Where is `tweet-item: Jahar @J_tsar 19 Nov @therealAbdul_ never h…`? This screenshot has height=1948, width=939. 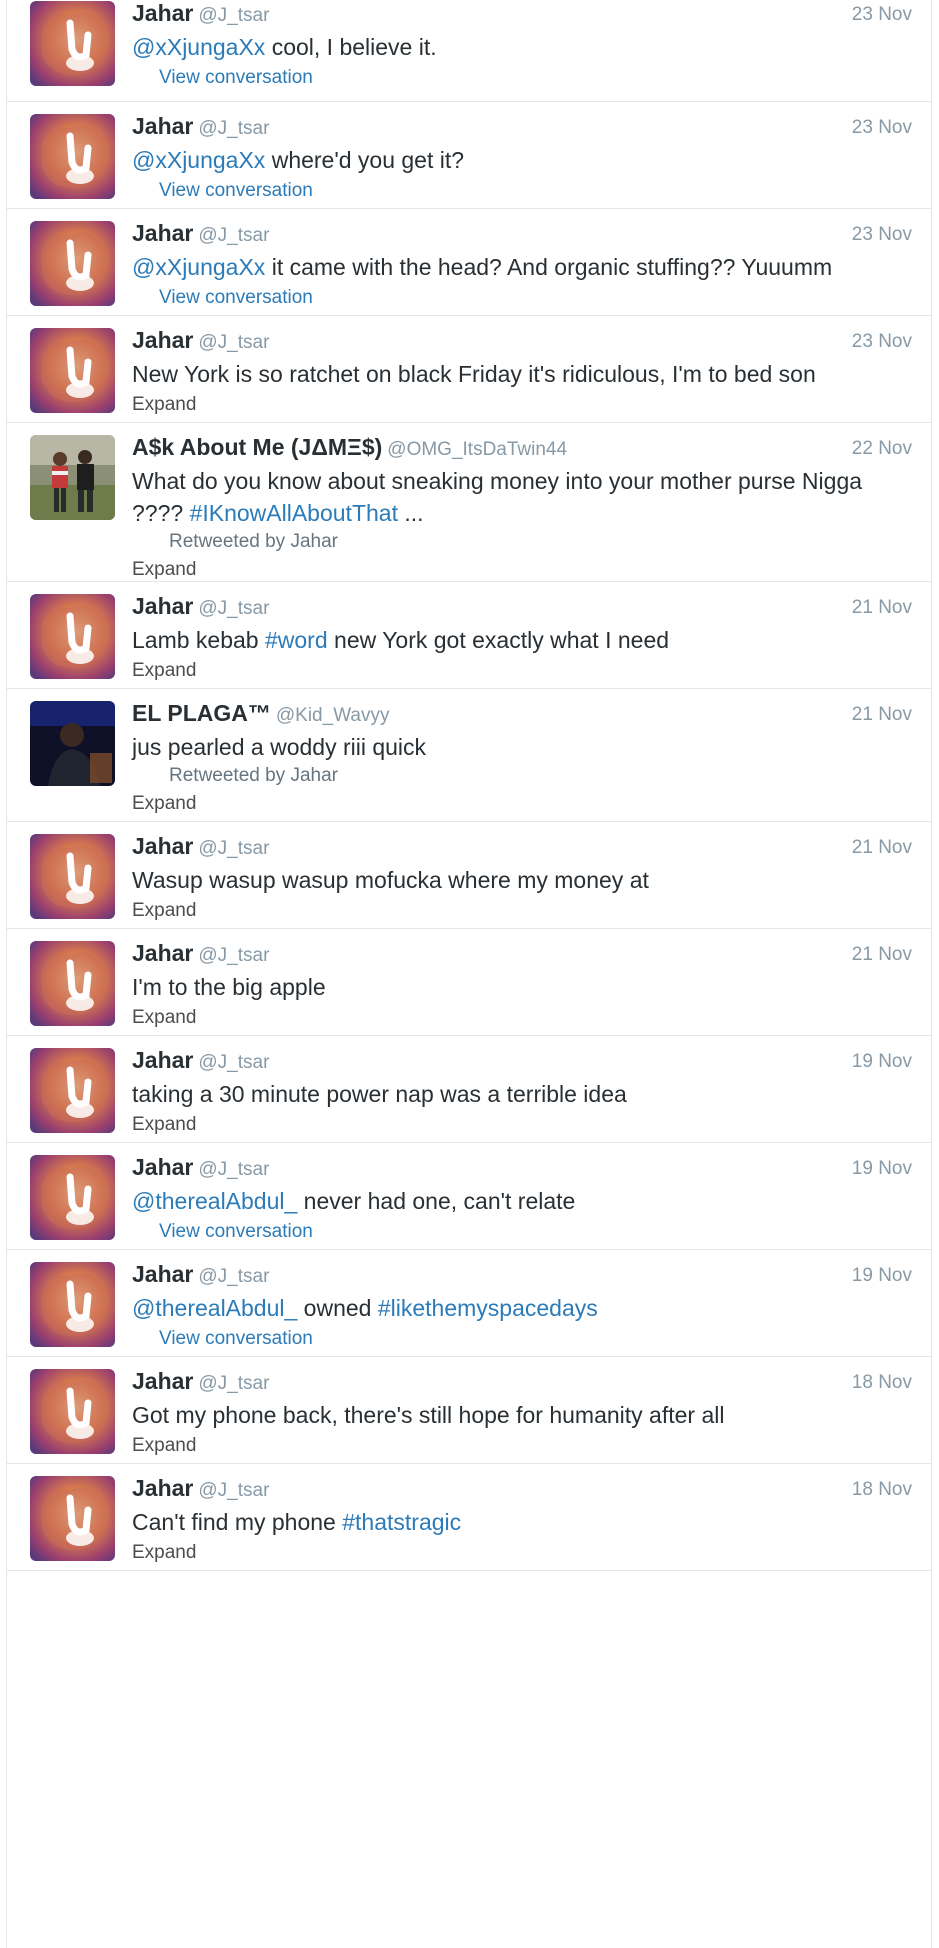
tweet-item: Jahar @J_tsar 19 Nov @therealAbdul_ never h… is located at coordinates (469, 1196).